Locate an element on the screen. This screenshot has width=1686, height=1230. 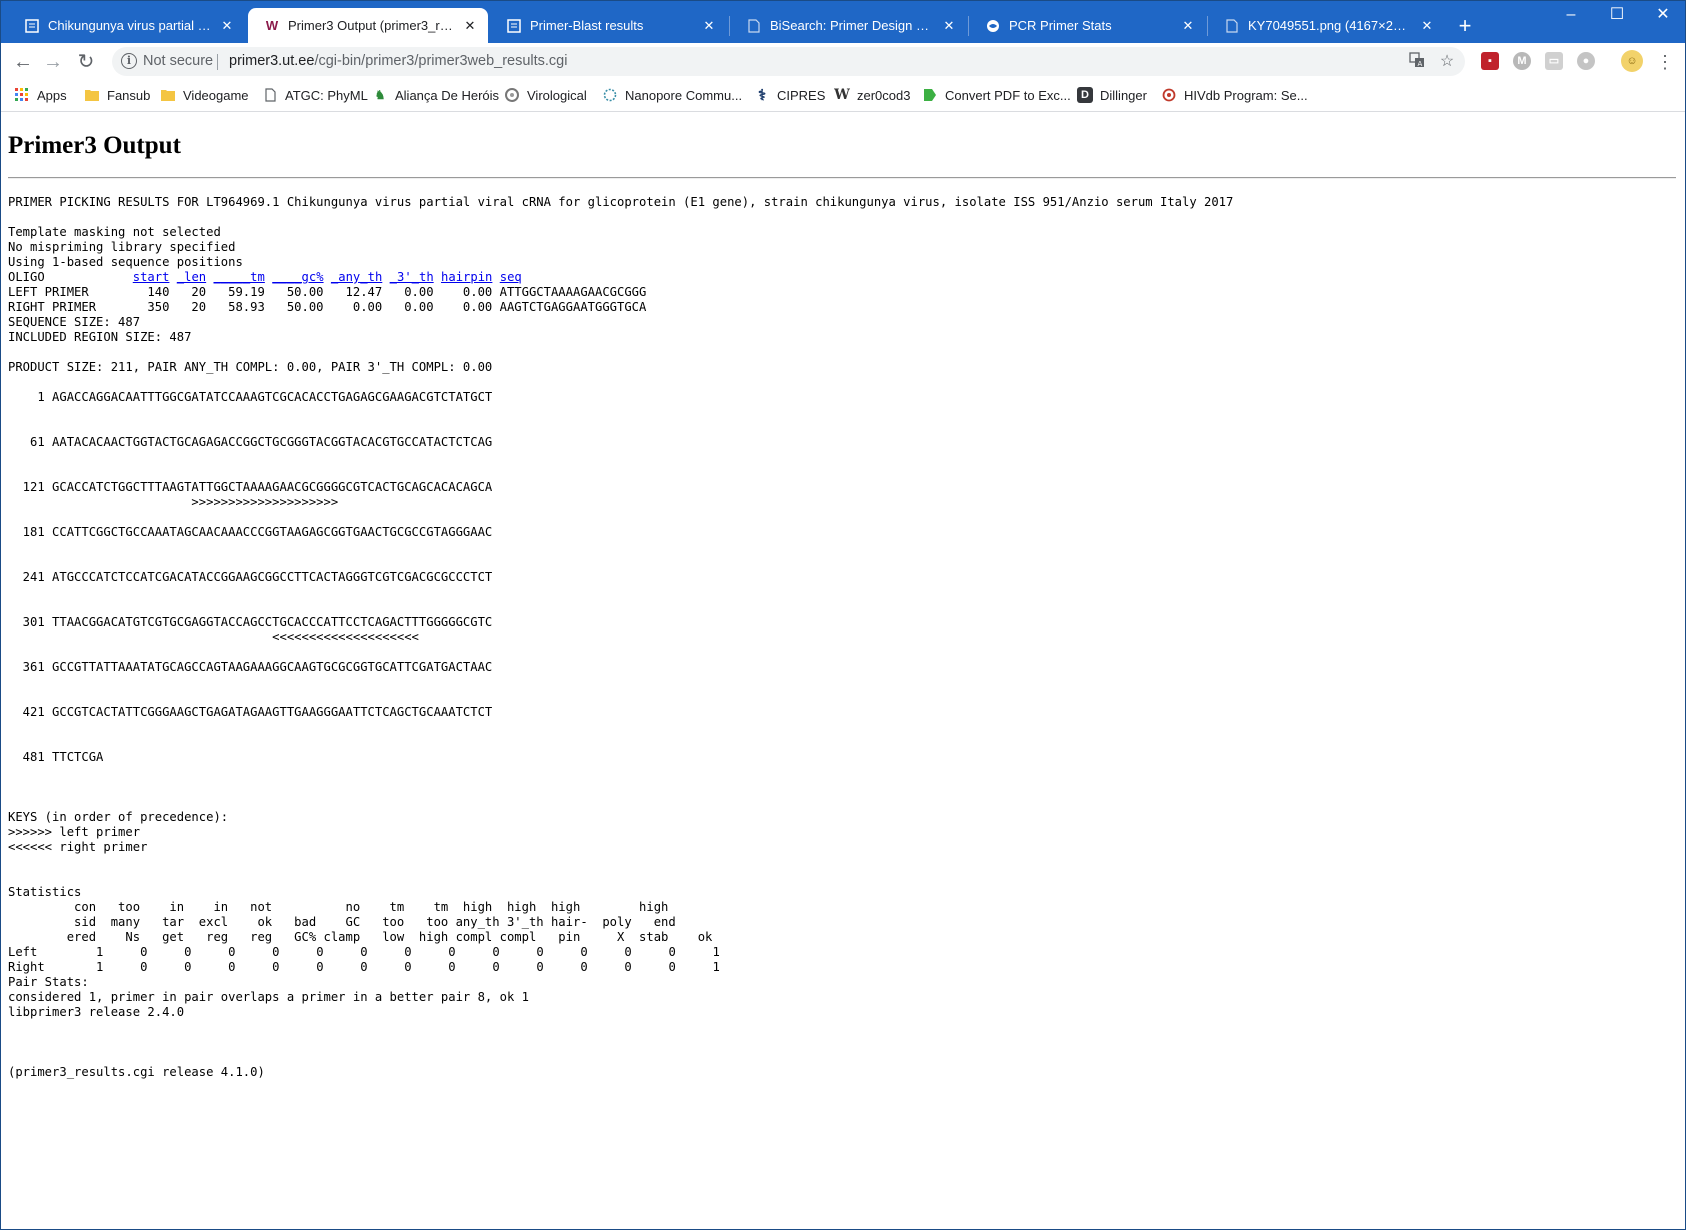
back-arrow-icon: ← is located at coordinates (23, 62).